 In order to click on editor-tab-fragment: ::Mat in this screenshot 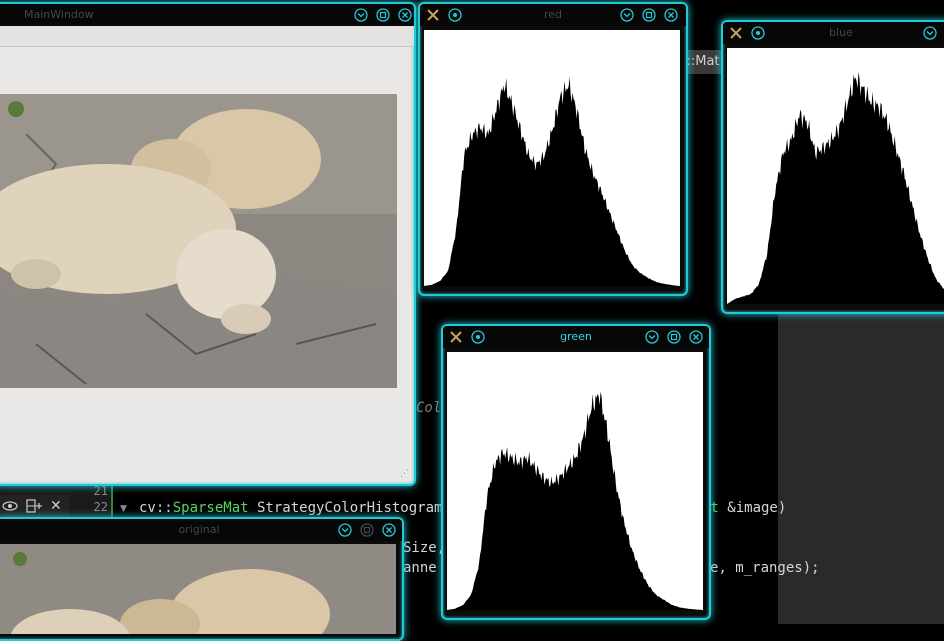, I will do `click(703, 62)`.